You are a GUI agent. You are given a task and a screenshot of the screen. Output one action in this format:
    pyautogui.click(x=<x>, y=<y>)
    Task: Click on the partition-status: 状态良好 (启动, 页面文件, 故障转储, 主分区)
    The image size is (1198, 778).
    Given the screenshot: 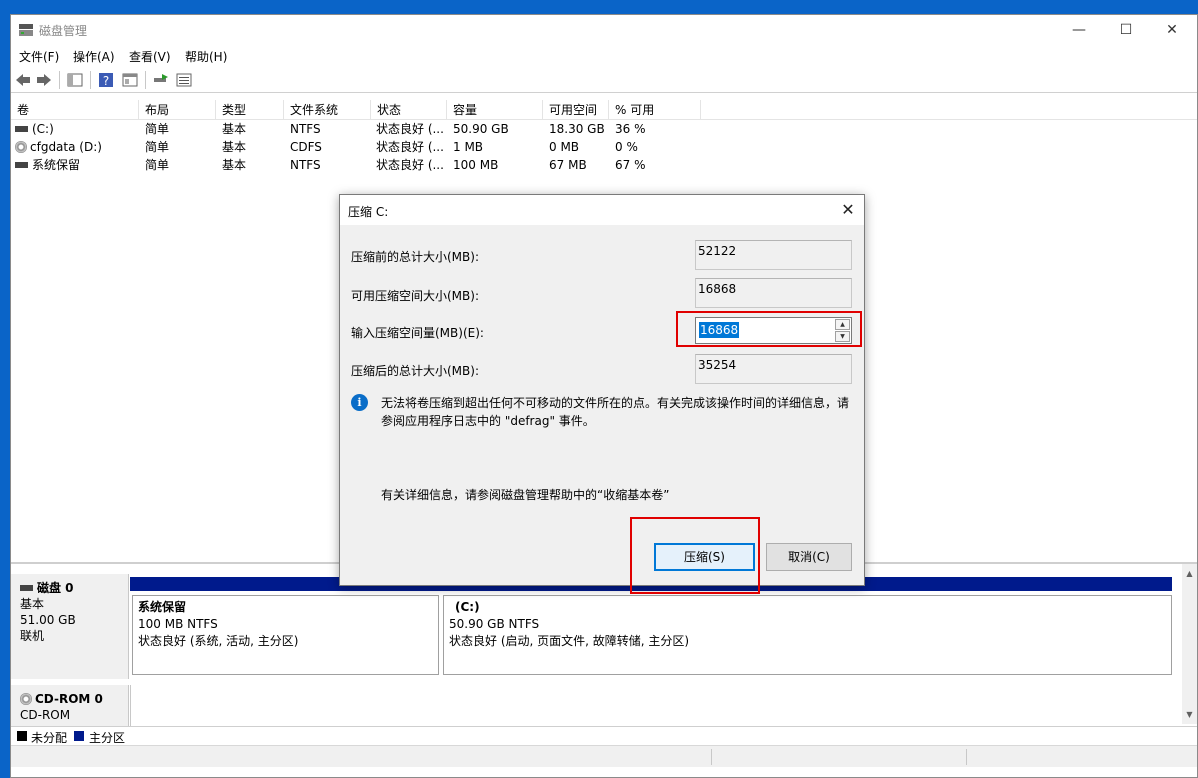 What is the action you would take?
    pyautogui.click(x=569, y=641)
    